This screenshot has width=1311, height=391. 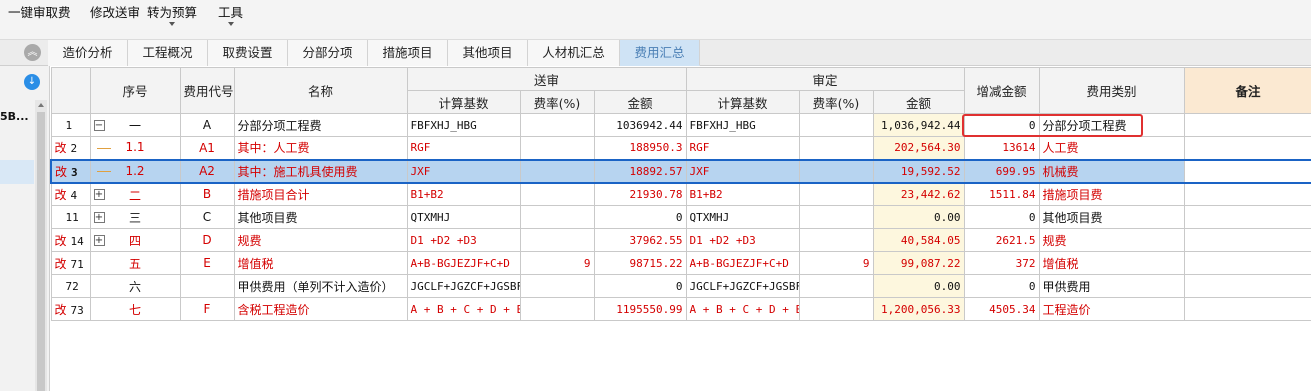 I want to click on row-header: 改4, so click(x=70, y=194).